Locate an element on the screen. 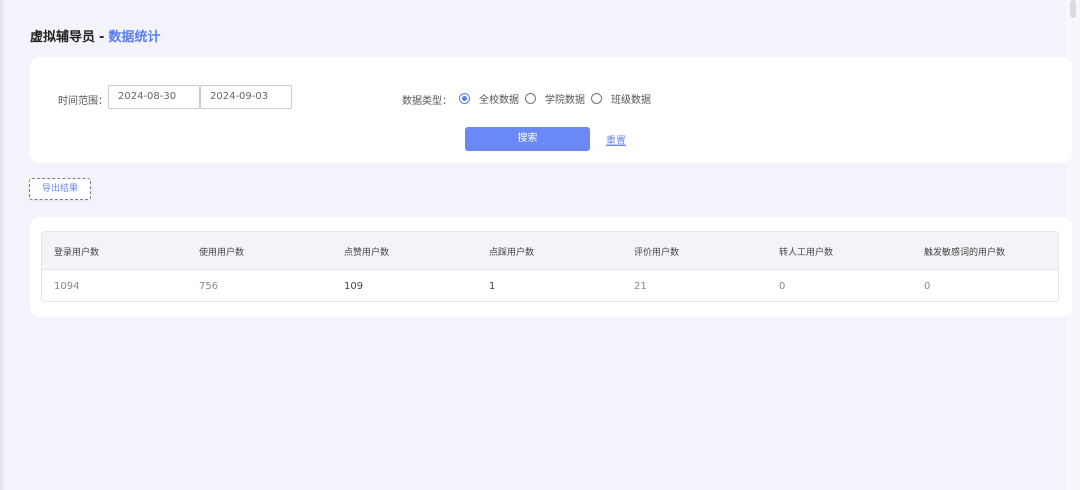 This screenshot has width=1080, height=490. end-date-input: 2024-09-03 is located at coordinates (246, 97).